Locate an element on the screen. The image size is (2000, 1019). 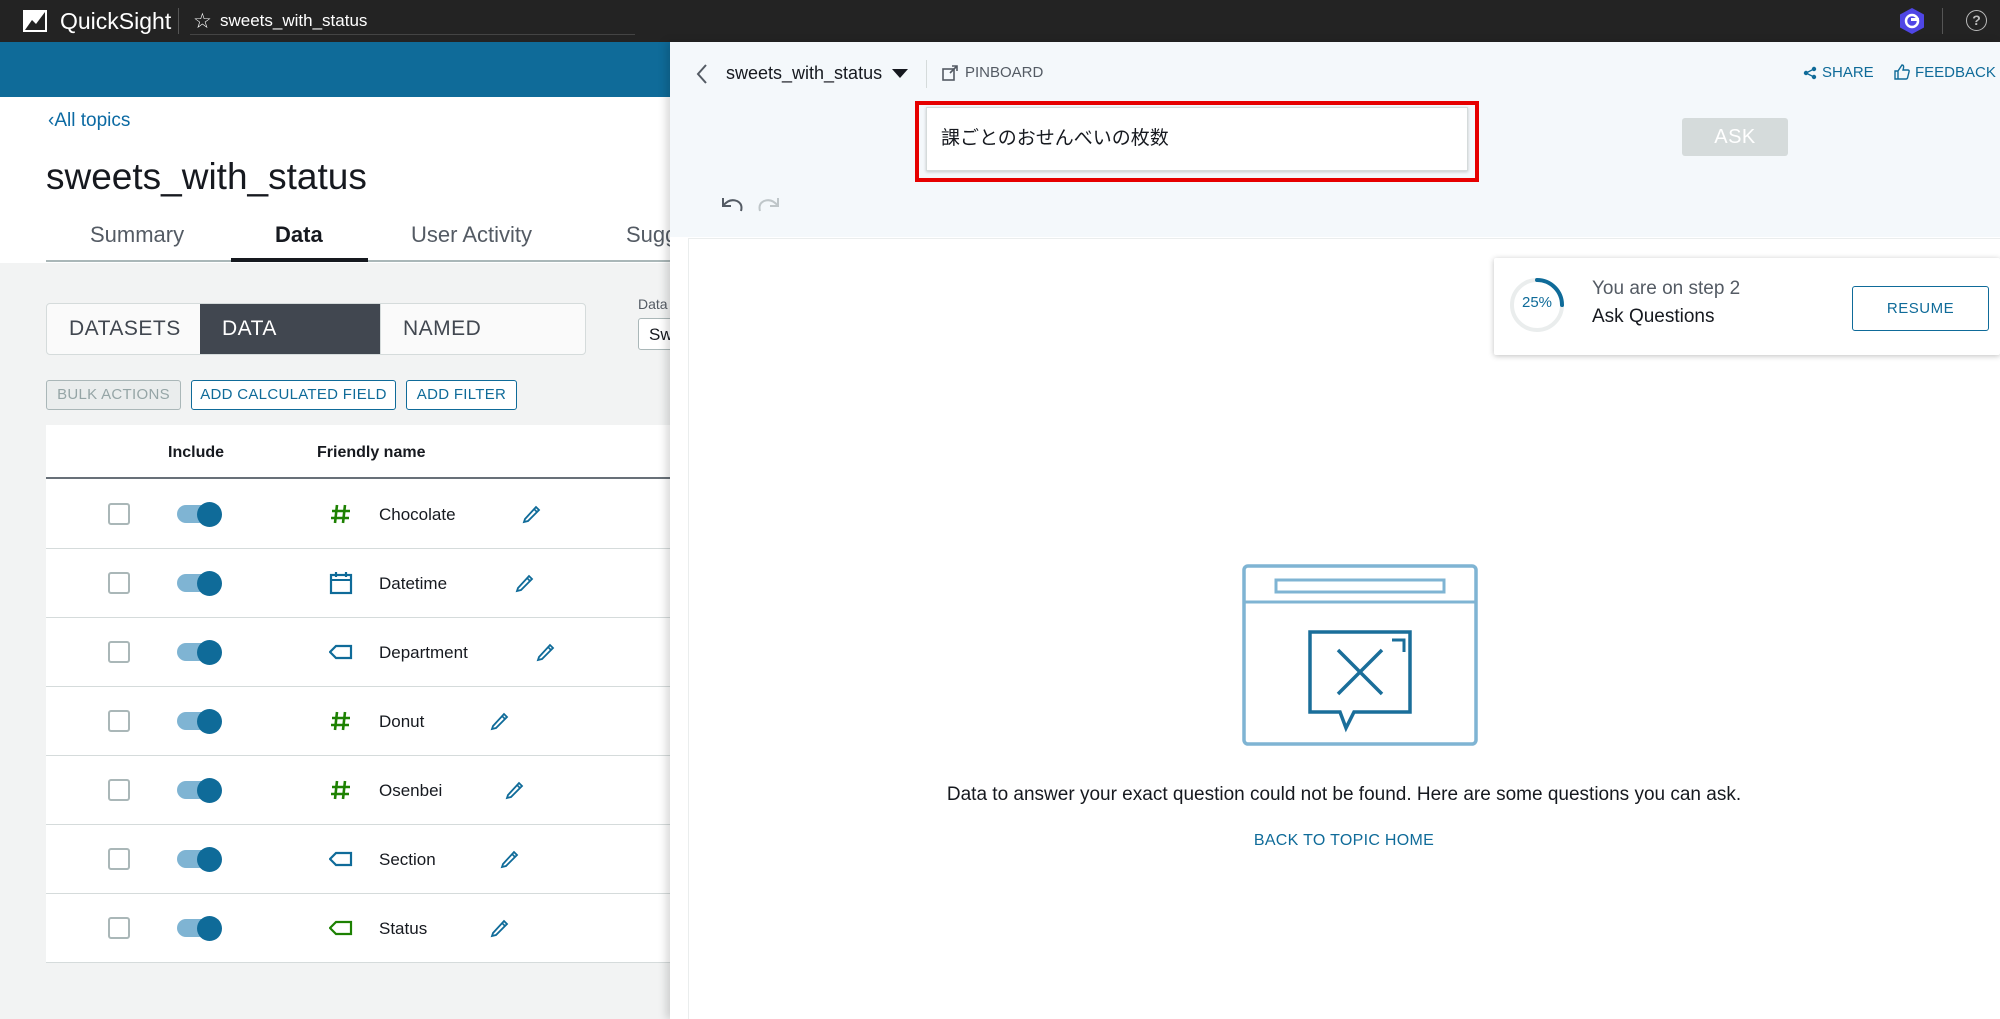
resume-button: RESUME is located at coordinates (1920, 308).